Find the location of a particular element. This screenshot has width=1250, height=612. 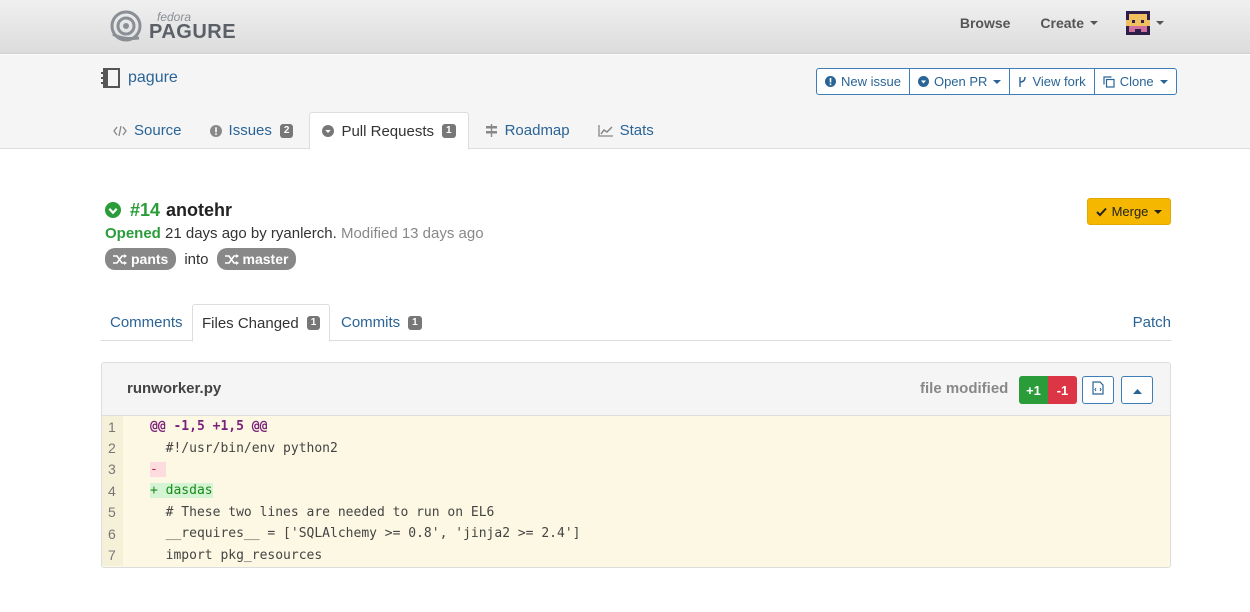

line-number: 1 is located at coordinates (112, 427).